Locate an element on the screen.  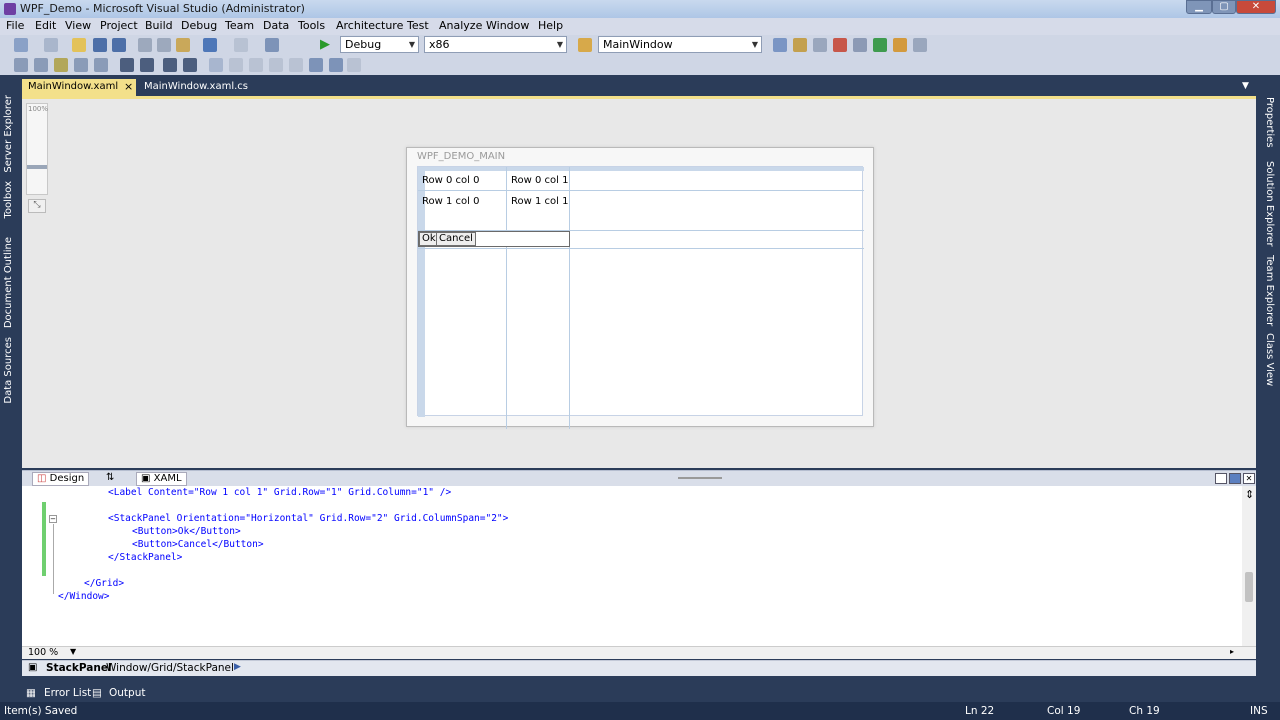
solution-explorer-tab: Solution Explorer is located at coordinates (1269, 204).